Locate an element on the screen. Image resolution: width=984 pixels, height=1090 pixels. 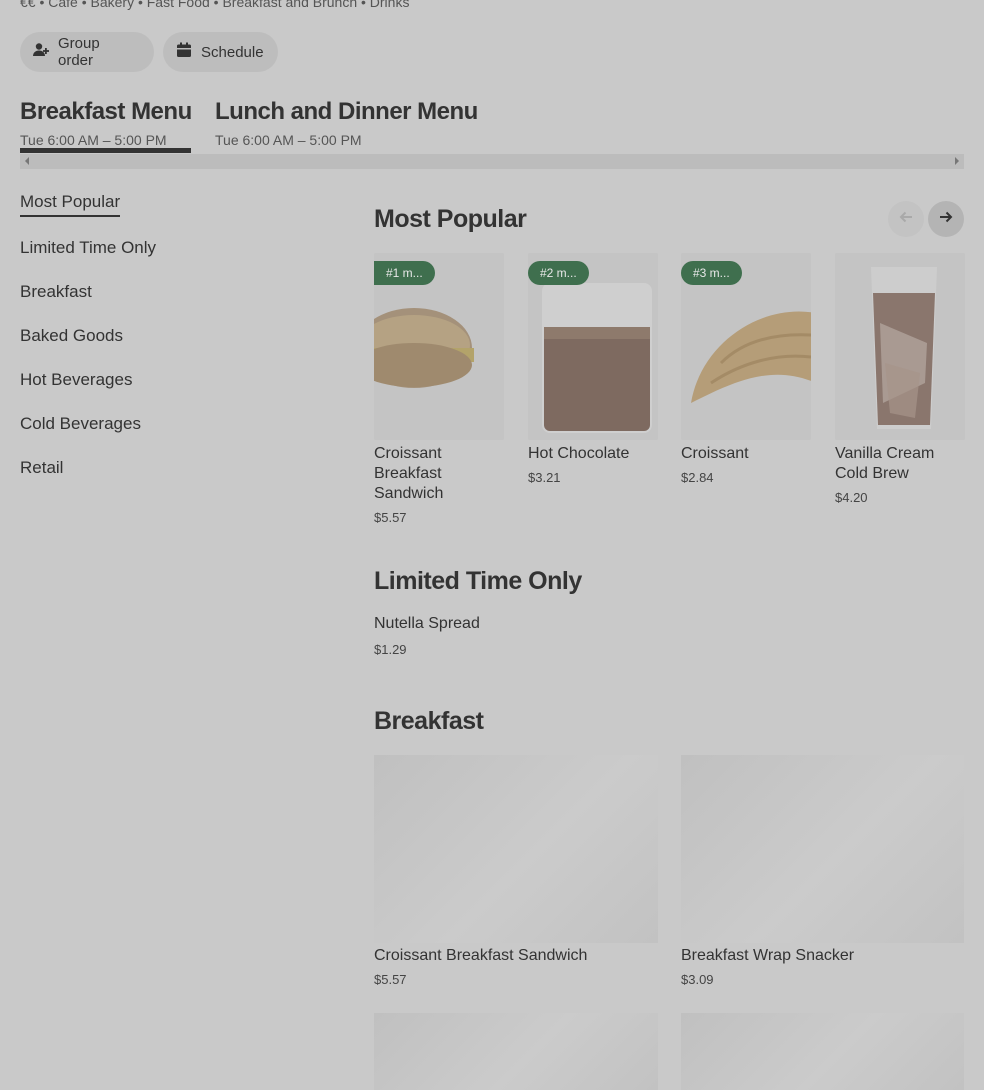
sidebar-item-baked-goods: Baked Goods is located at coordinates (71, 336).